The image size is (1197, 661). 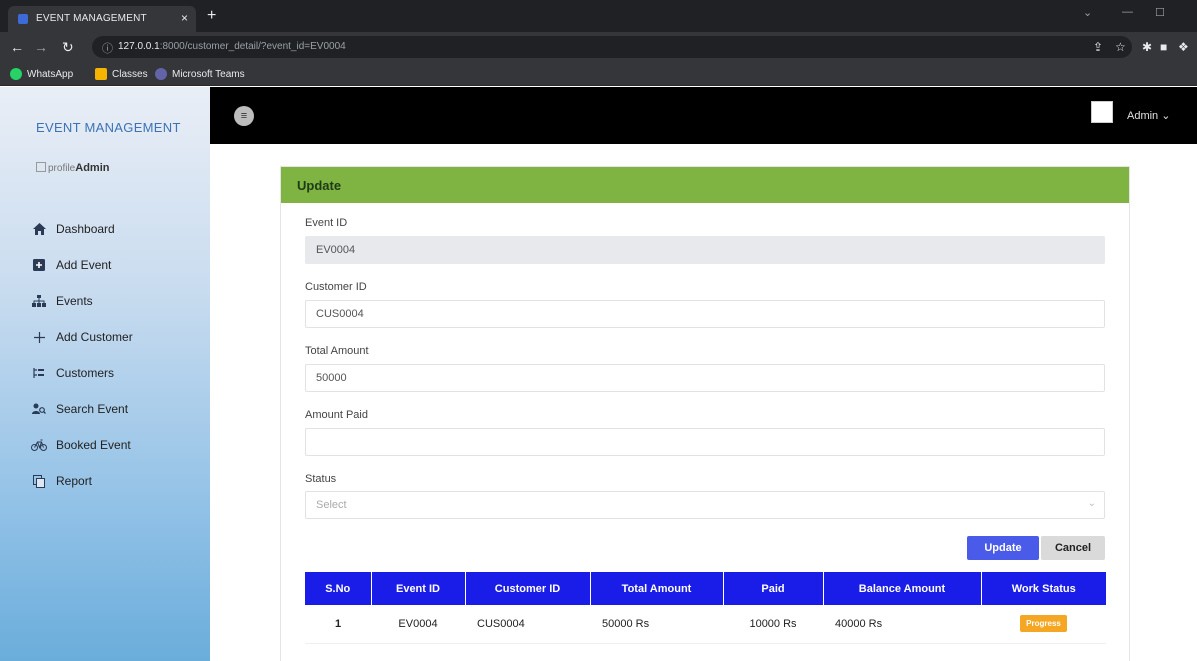 I want to click on event-id-label: Event ID, so click(x=326, y=223).